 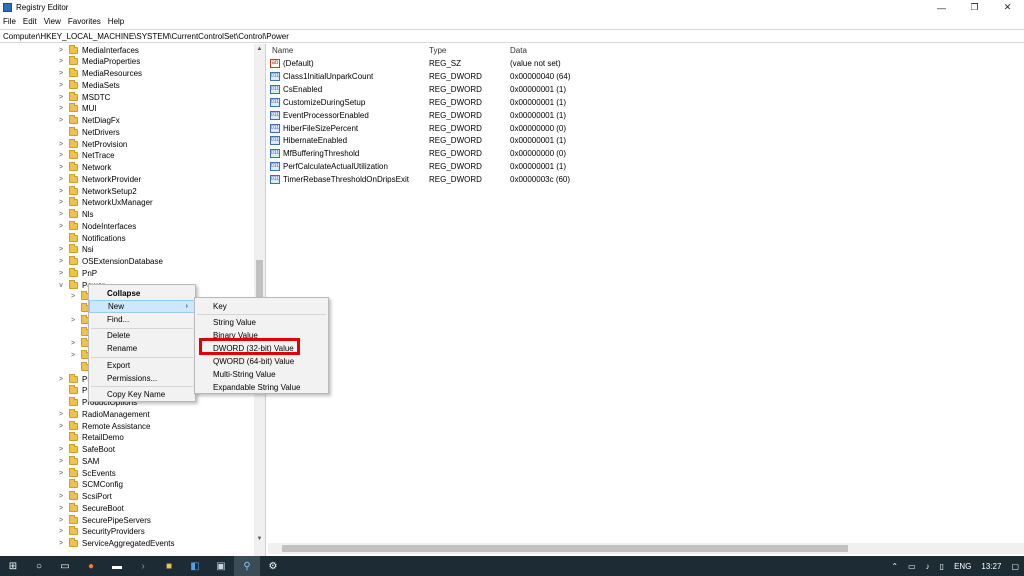 I want to click on tree-item: > MediaProperties, so click(x=98, y=62).